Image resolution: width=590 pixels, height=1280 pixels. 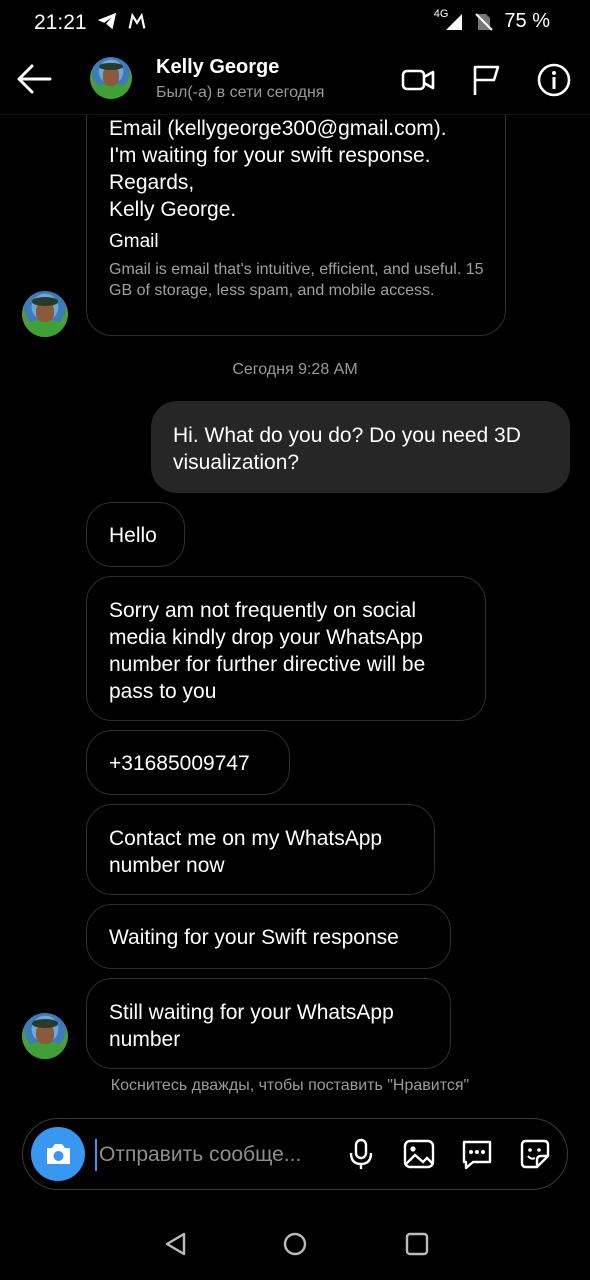 I want to click on contact-avatar, so click(x=111, y=78).